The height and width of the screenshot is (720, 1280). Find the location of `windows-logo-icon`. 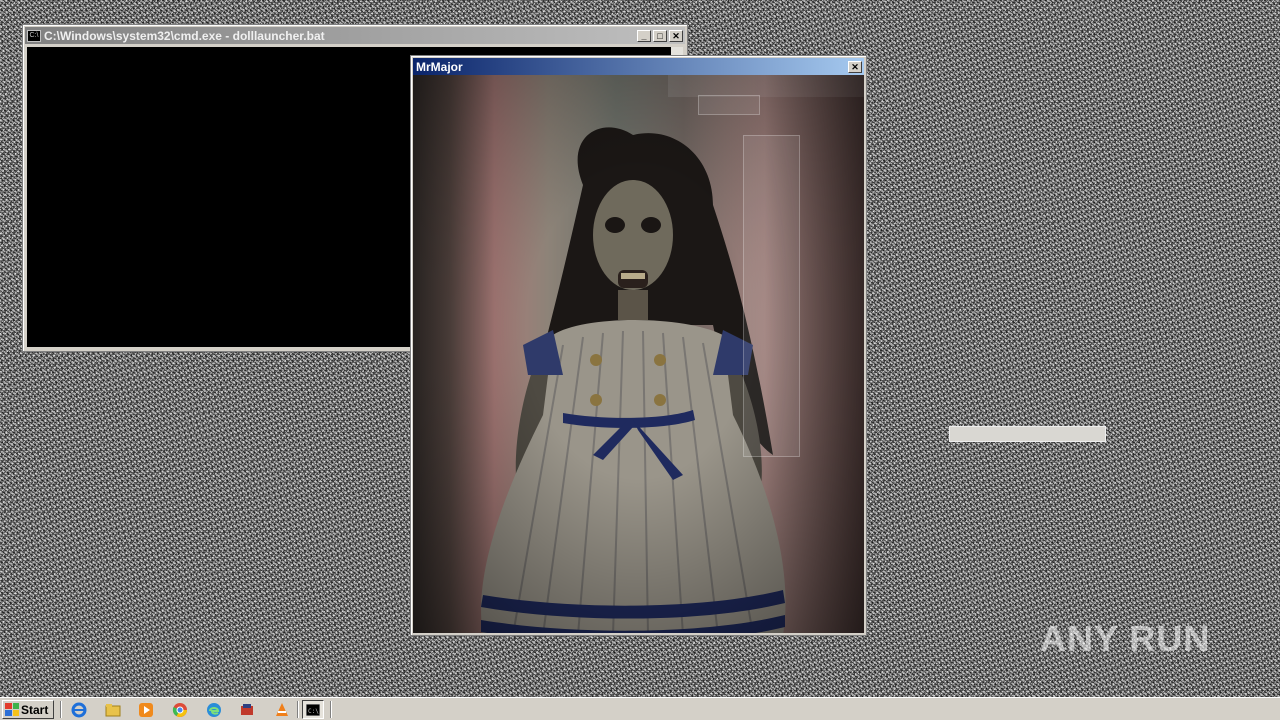

windows-logo-icon is located at coordinates (12, 709).